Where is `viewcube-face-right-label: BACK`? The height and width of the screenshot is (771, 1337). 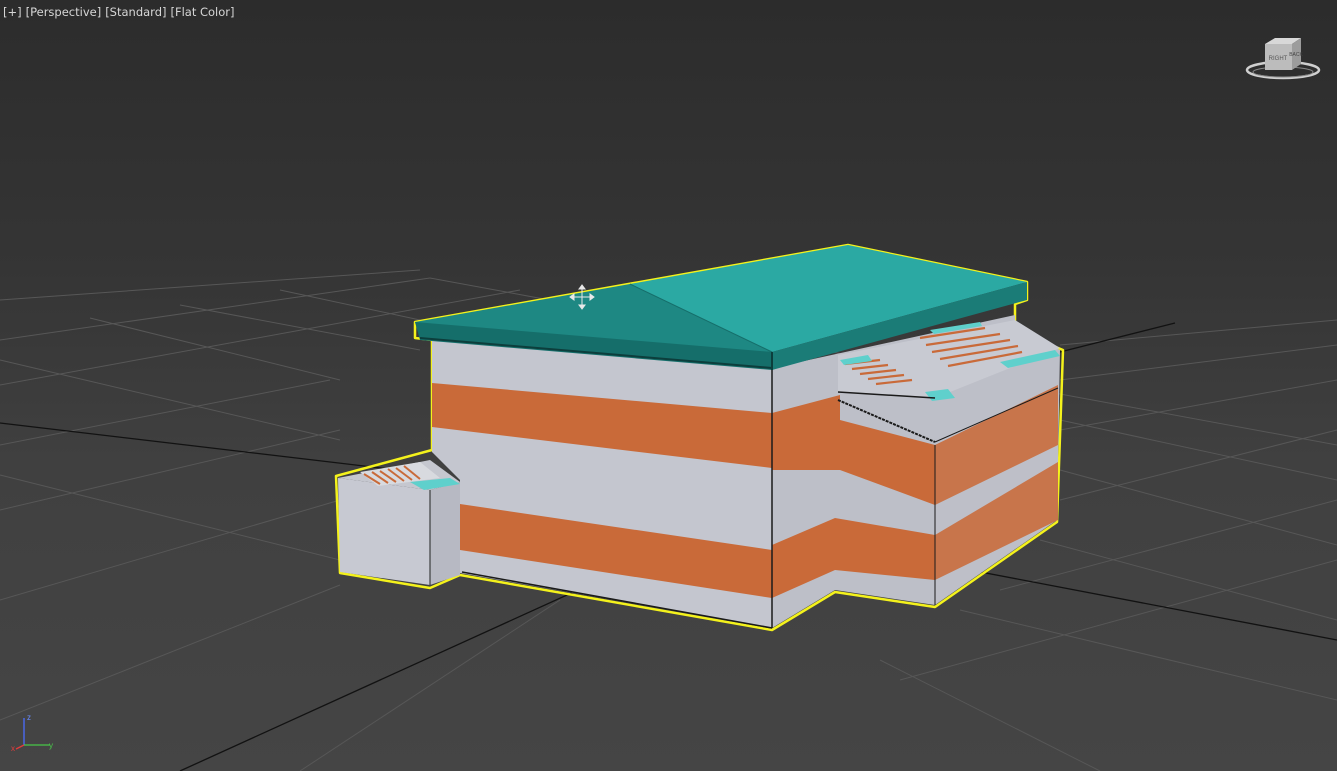
viewcube-face-right-label: BACK is located at coordinates (1296, 55).